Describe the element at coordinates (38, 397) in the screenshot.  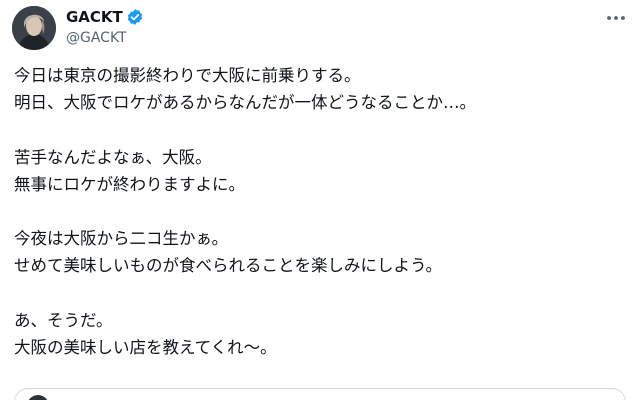
I see `embedded-avatar` at that location.